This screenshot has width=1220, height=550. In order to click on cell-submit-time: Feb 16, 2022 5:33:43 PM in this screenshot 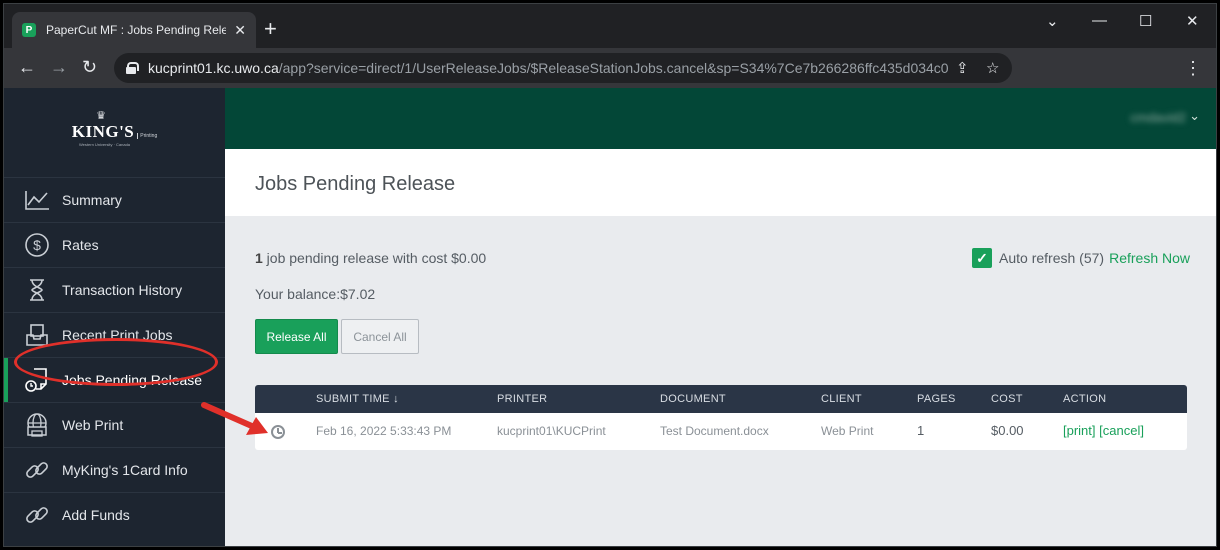, I will do `click(384, 431)`.